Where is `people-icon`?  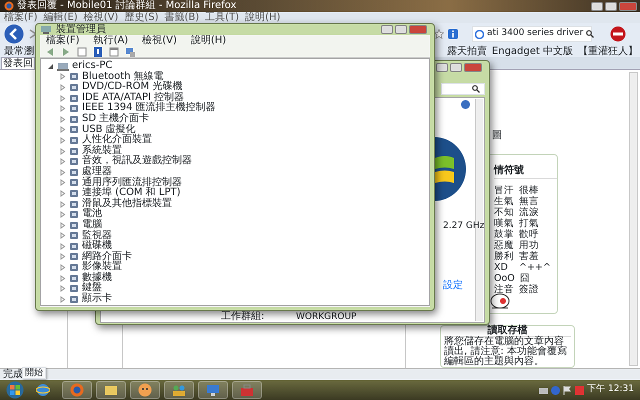 people-icon is located at coordinates (179, 390).